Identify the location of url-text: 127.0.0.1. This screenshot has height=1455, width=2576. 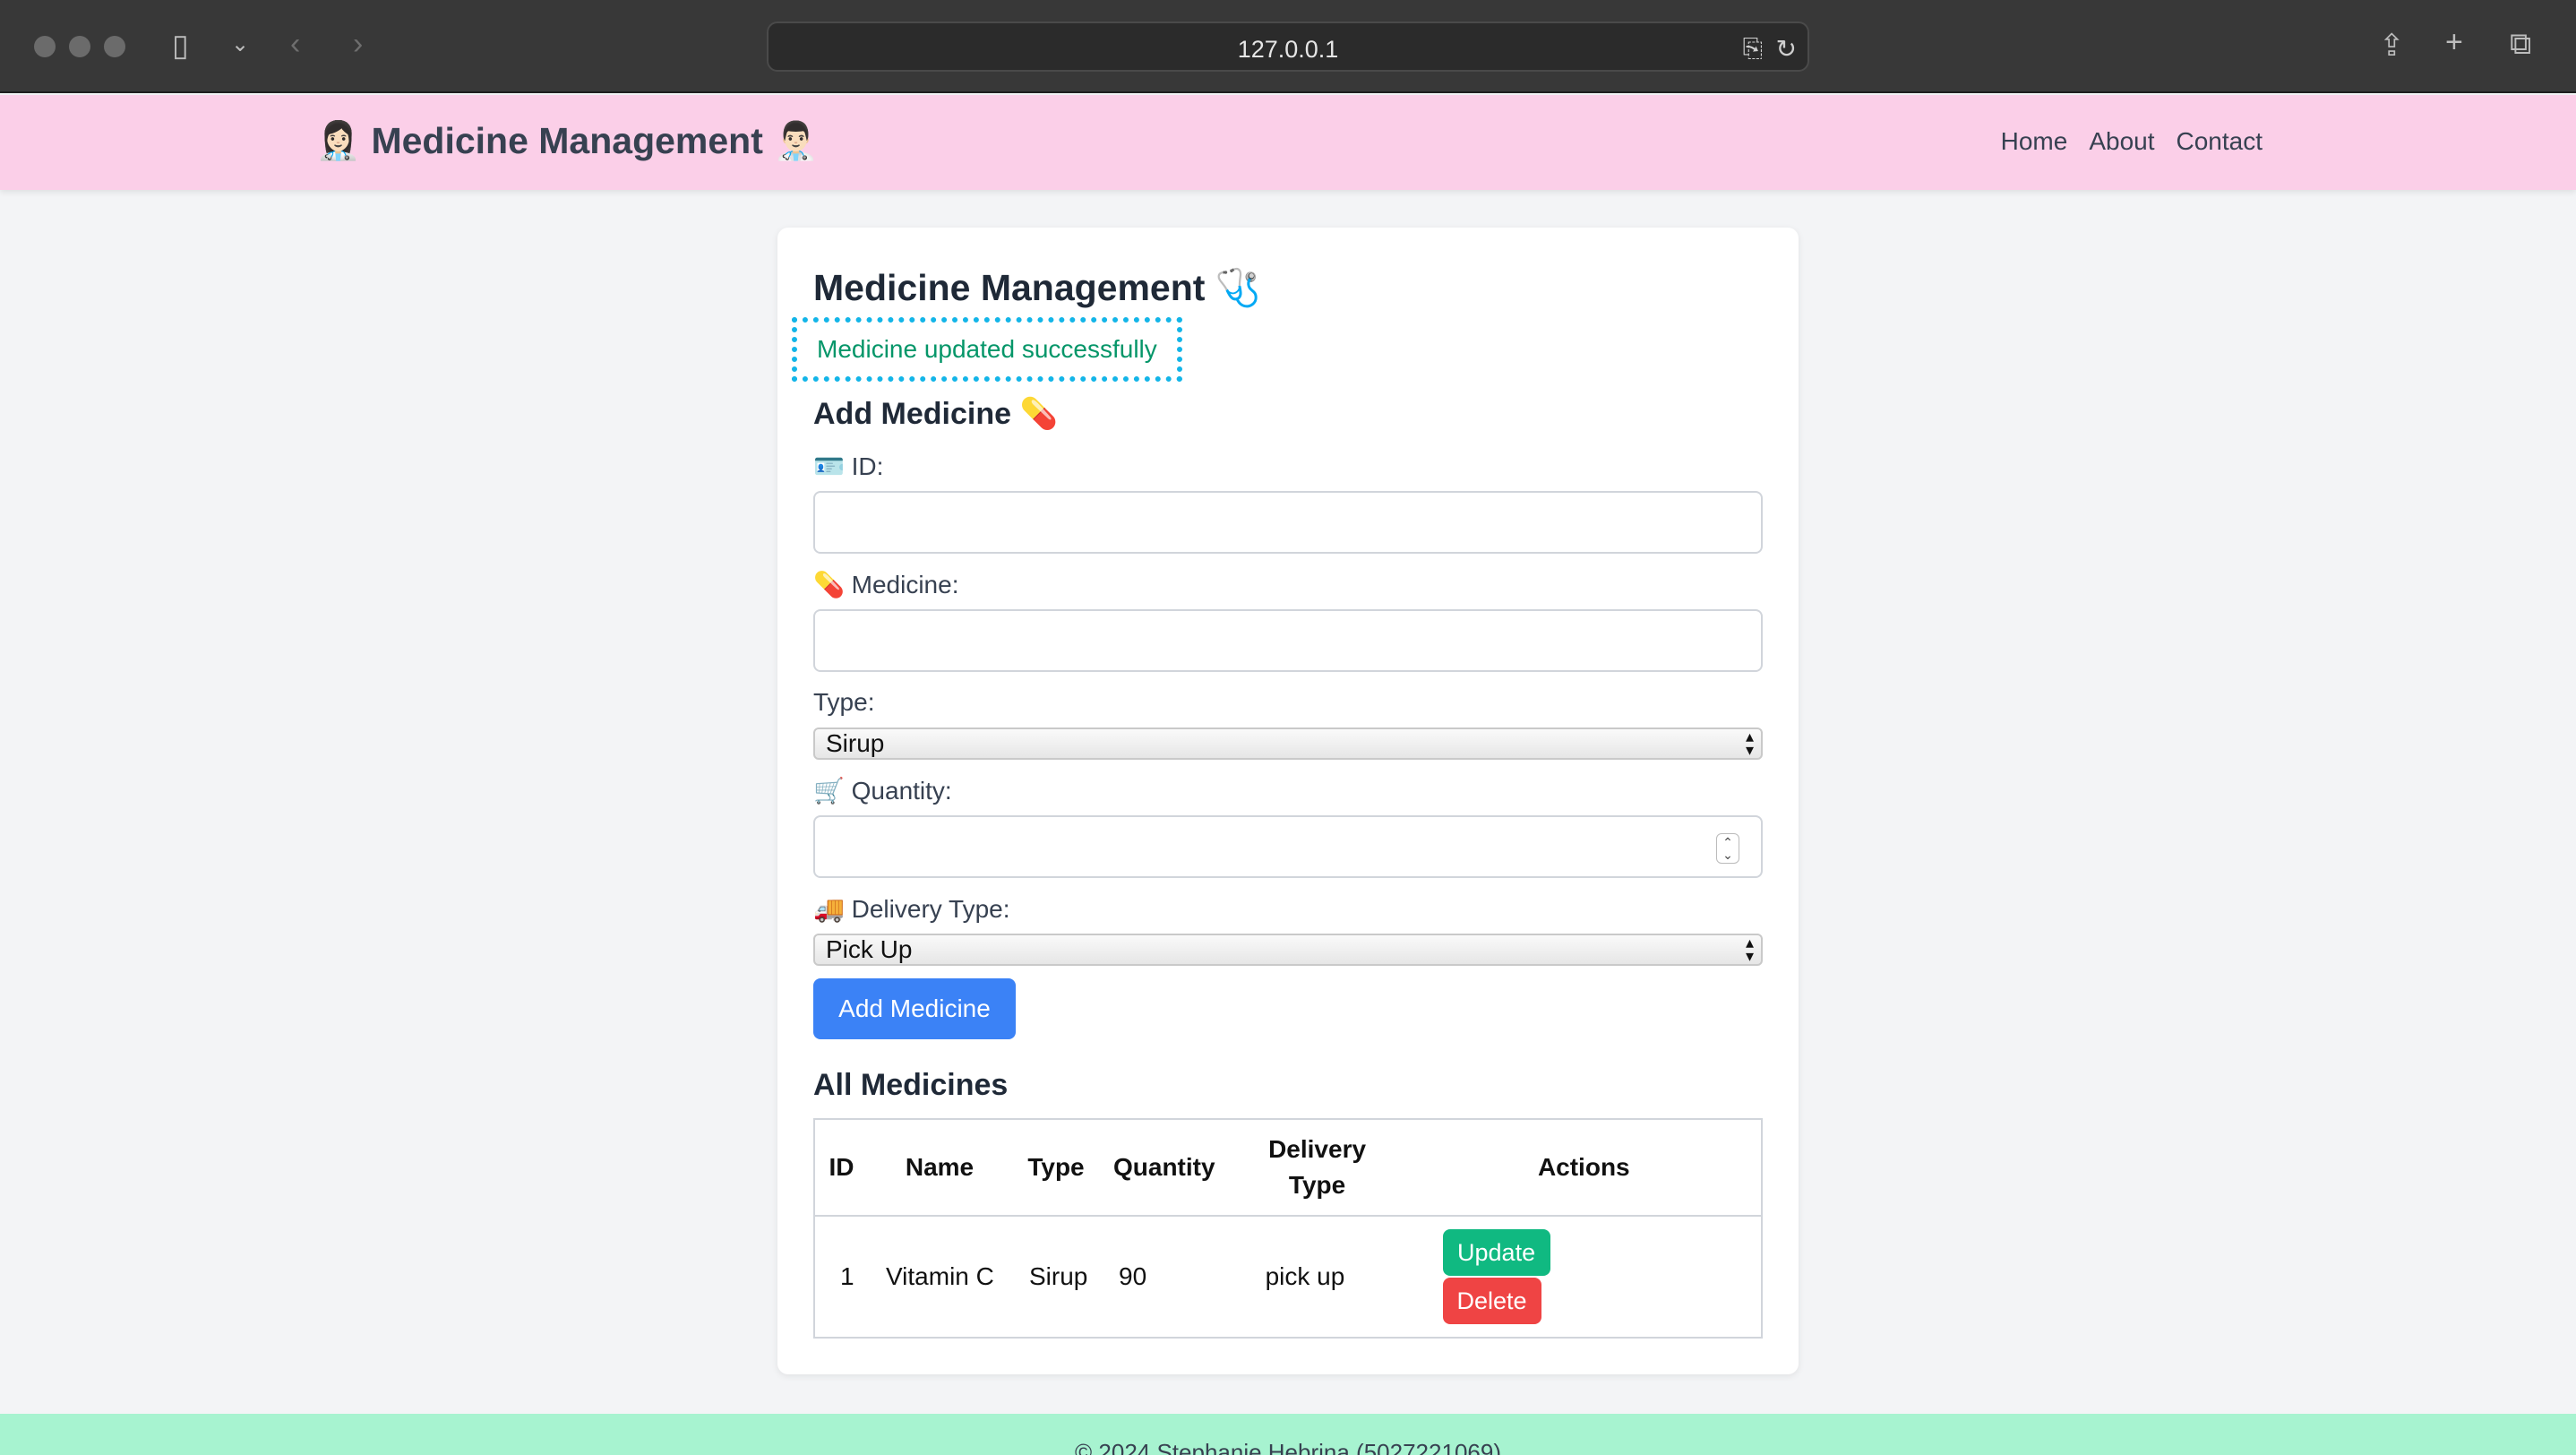
(1288, 49).